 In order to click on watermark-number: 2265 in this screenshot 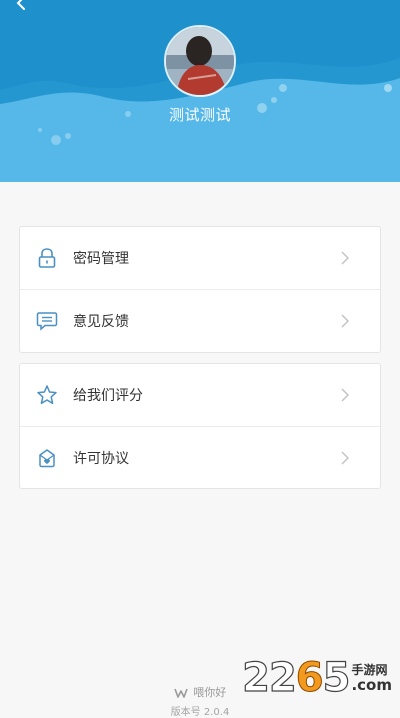, I will do `click(297, 678)`.